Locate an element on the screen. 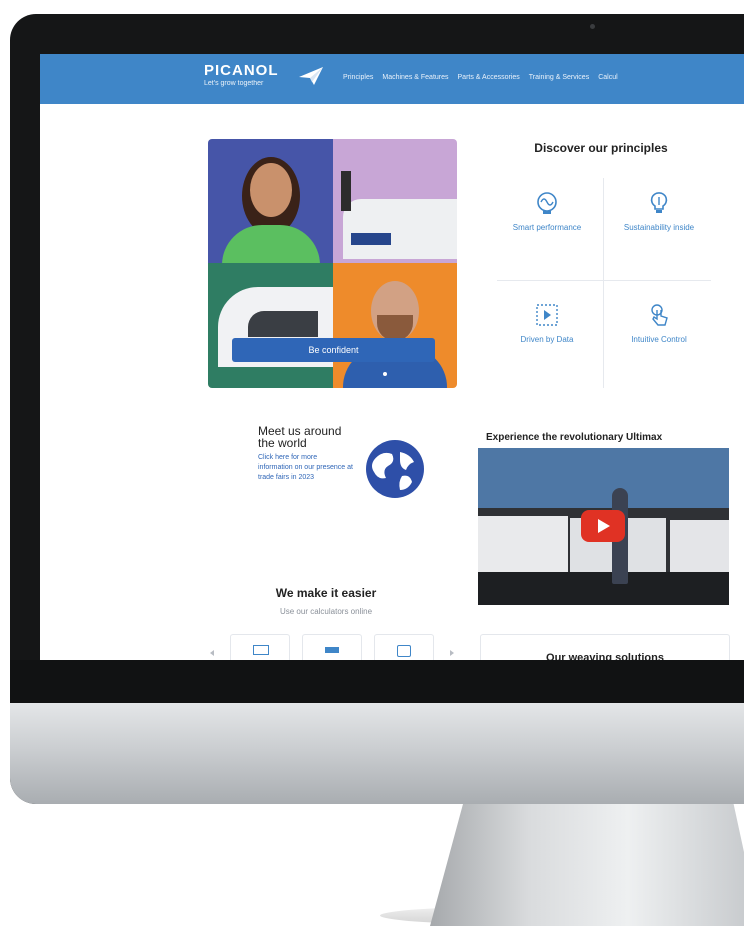 The image size is (744, 926). principle-label: Smart performance is located at coordinates (547, 227).